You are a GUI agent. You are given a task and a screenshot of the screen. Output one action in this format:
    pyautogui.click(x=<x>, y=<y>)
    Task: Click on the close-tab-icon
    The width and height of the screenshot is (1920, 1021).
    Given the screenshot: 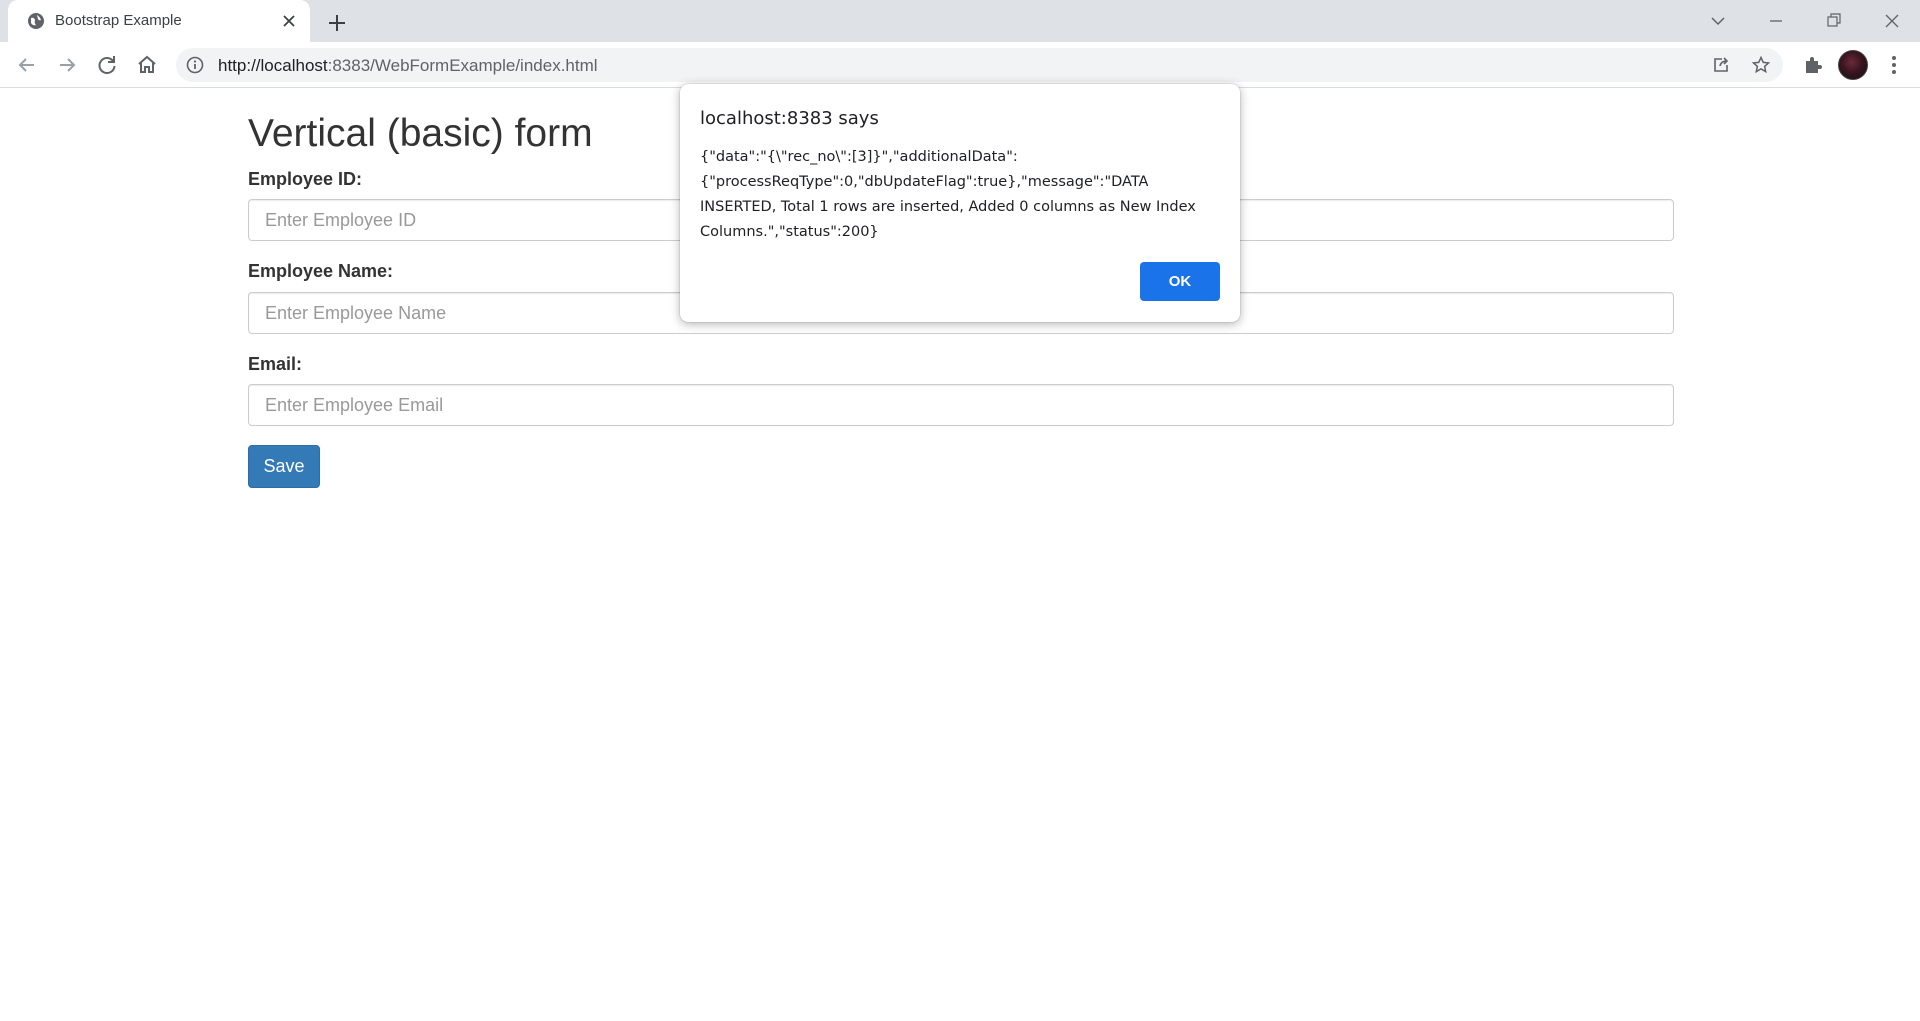 What is the action you would take?
    pyautogui.click(x=289, y=21)
    